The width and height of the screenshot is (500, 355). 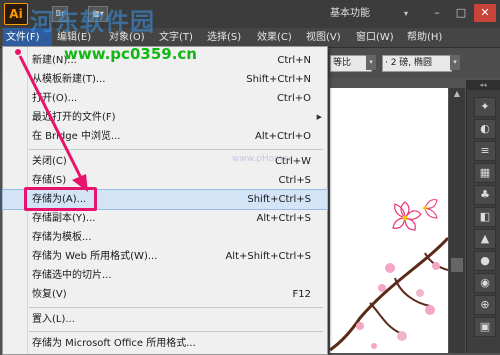 What do you see at coordinates (92, 22) in the screenshot?
I see `watermark-site-name: 河东软件园` at bounding box center [92, 22].